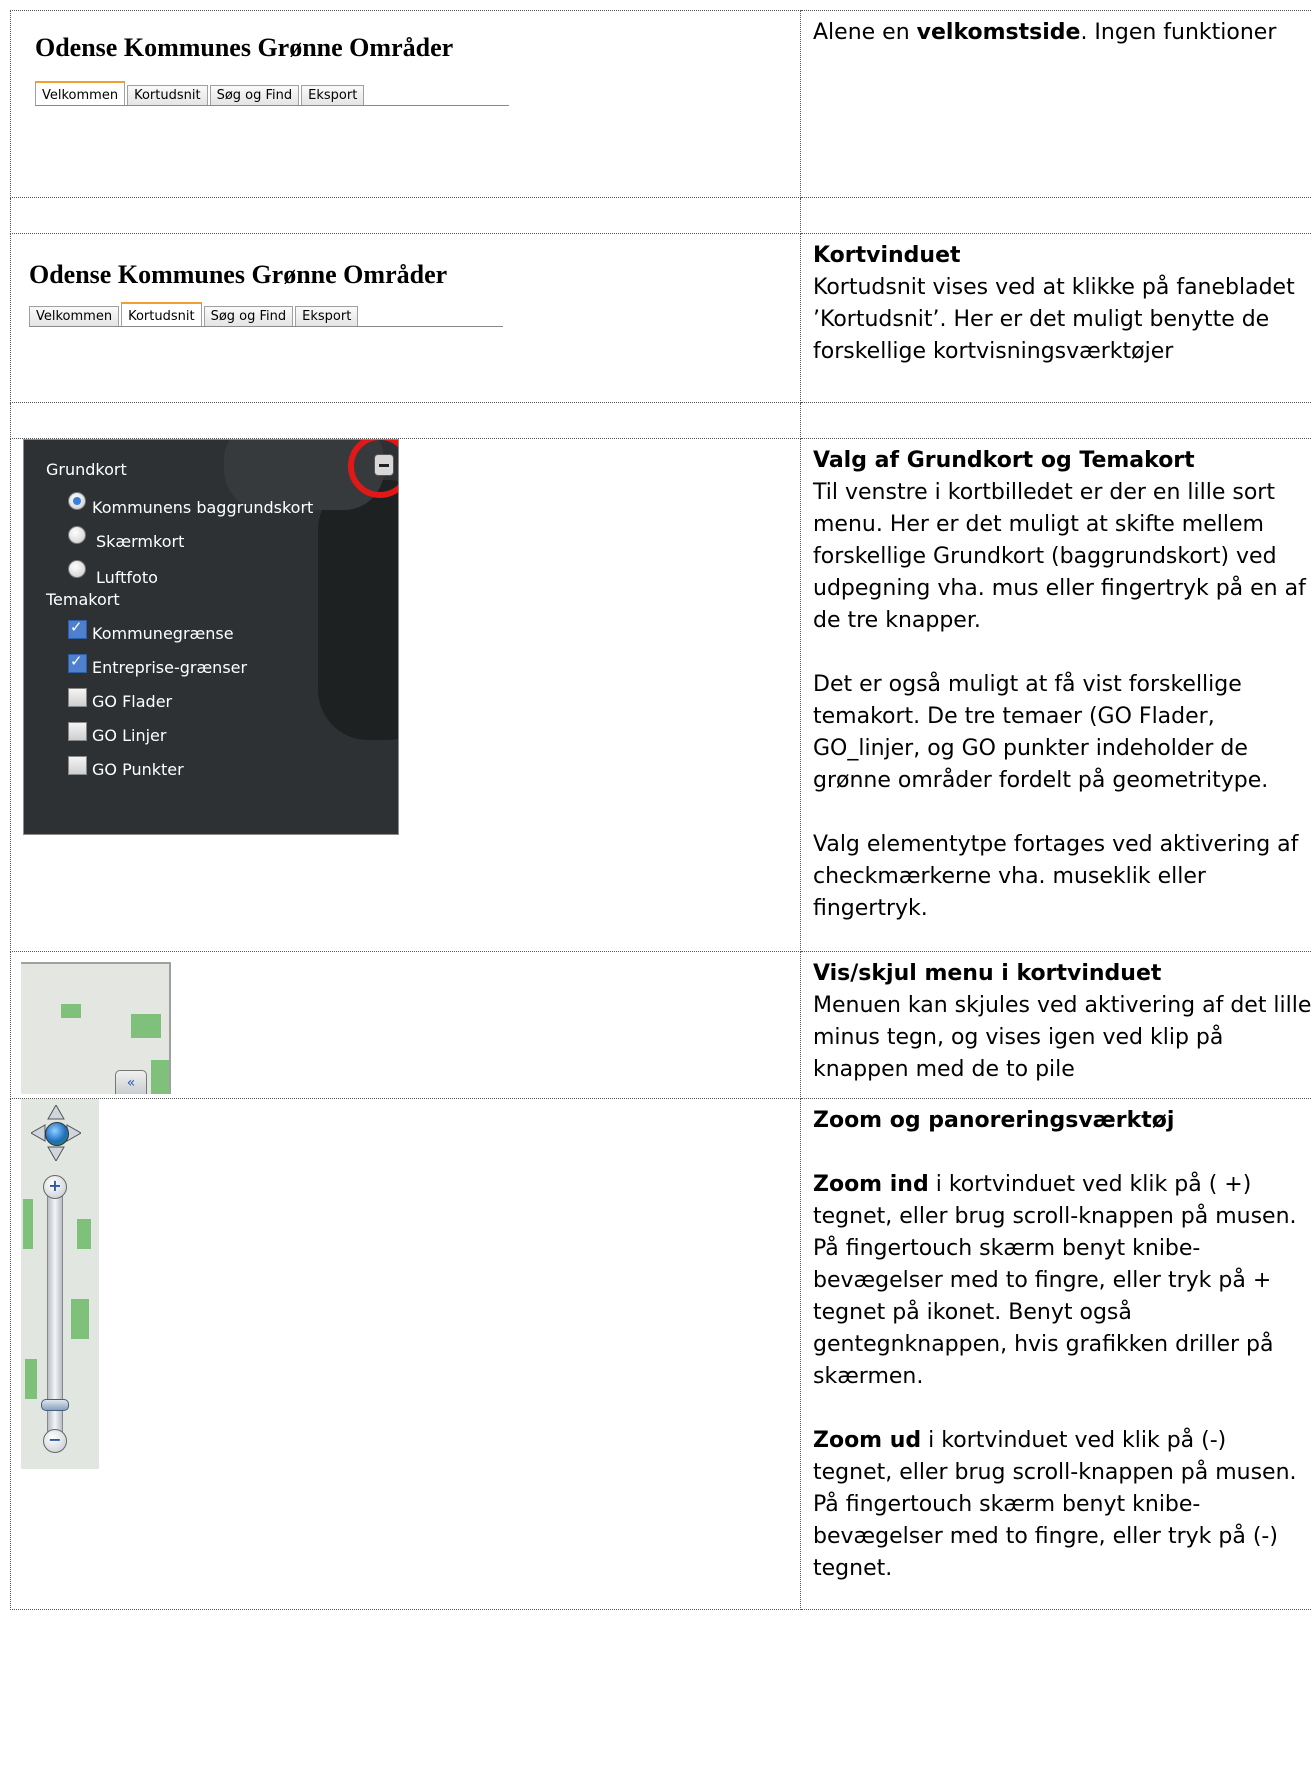 Image resolution: width=1312 pixels, height=1775 pixels. I want to click on checkbox-label: GO Punkter, so click(138, 769).